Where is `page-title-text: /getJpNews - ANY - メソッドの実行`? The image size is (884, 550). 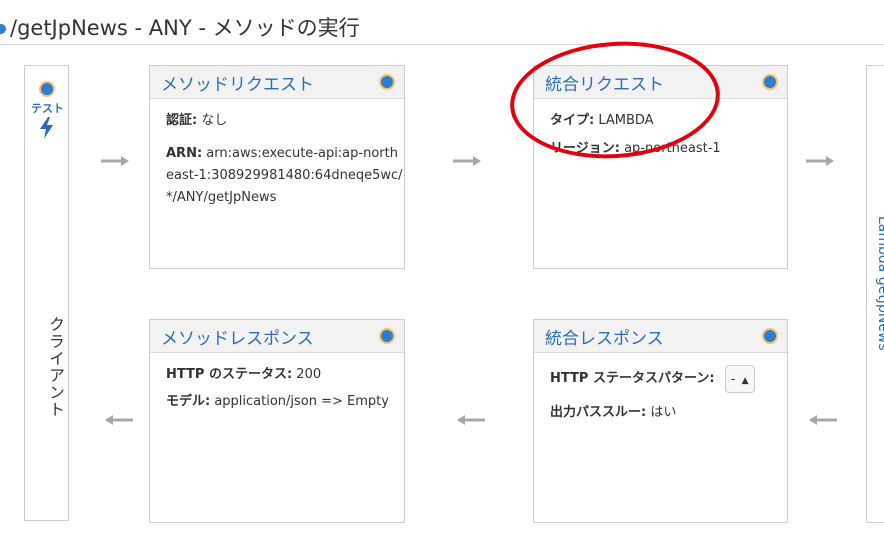 page-title-text: /getJpNews - ANY - メソッドの実行 is located at coordinates (185, 28).